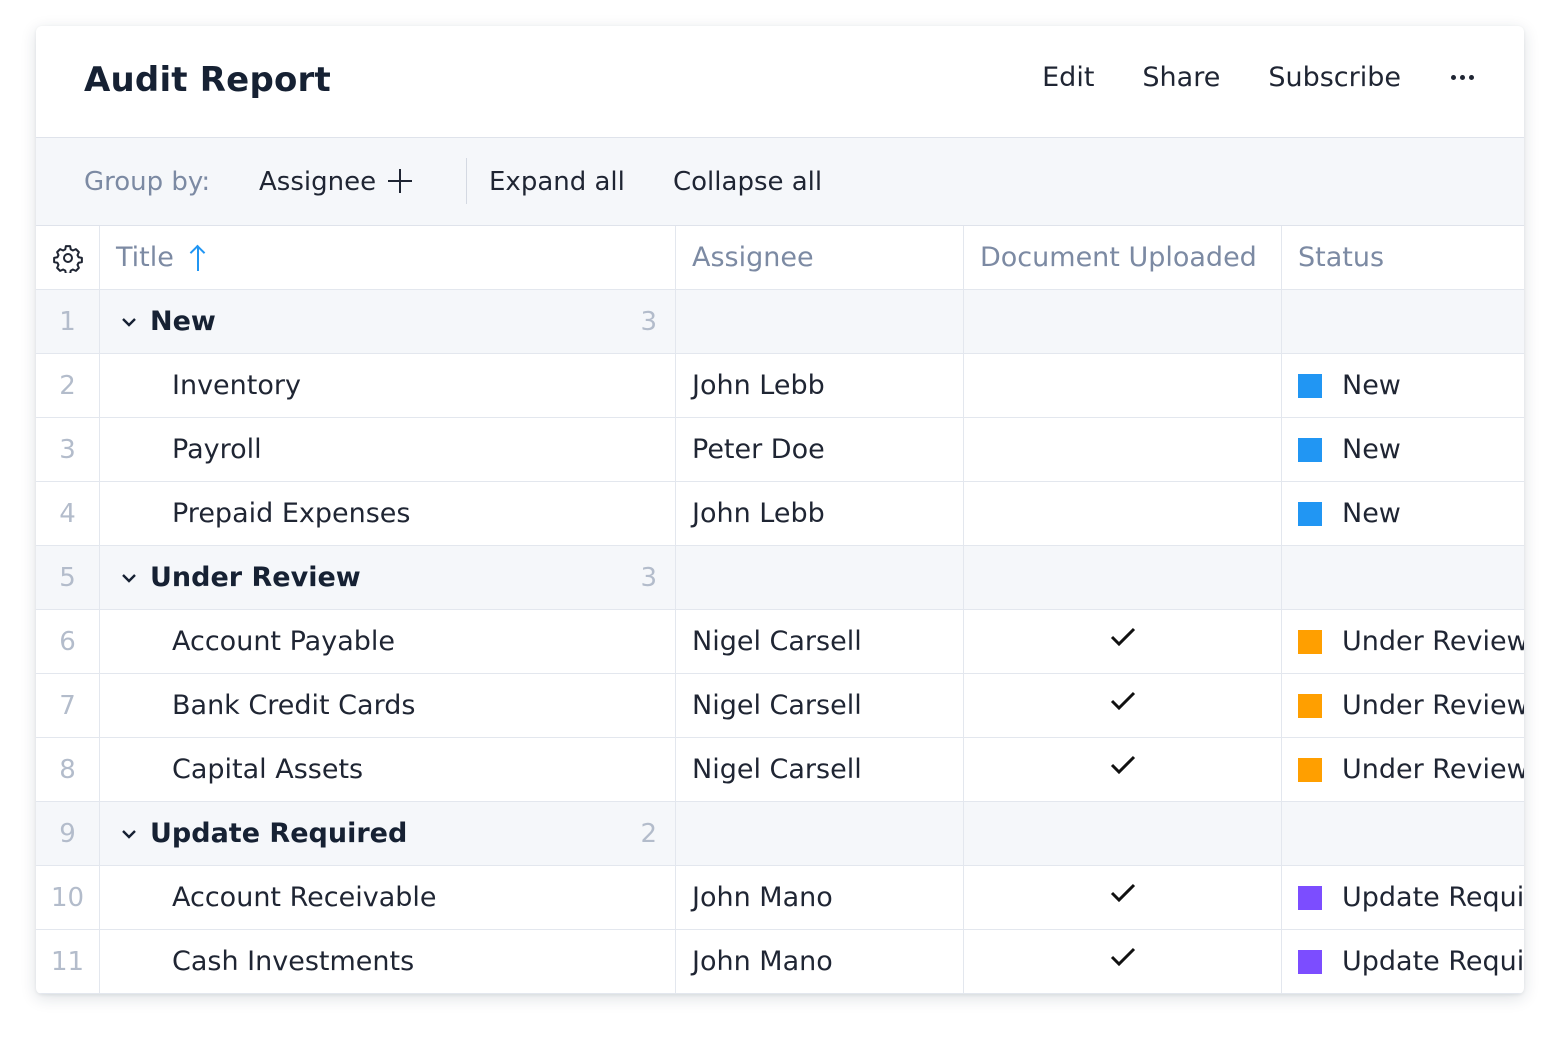 This screenshot has width=1560, height=1040. What do you see at coordinates (217, 449) in the screenshot?
I see `item-title: Payroll` at bounding box center [217, 449].